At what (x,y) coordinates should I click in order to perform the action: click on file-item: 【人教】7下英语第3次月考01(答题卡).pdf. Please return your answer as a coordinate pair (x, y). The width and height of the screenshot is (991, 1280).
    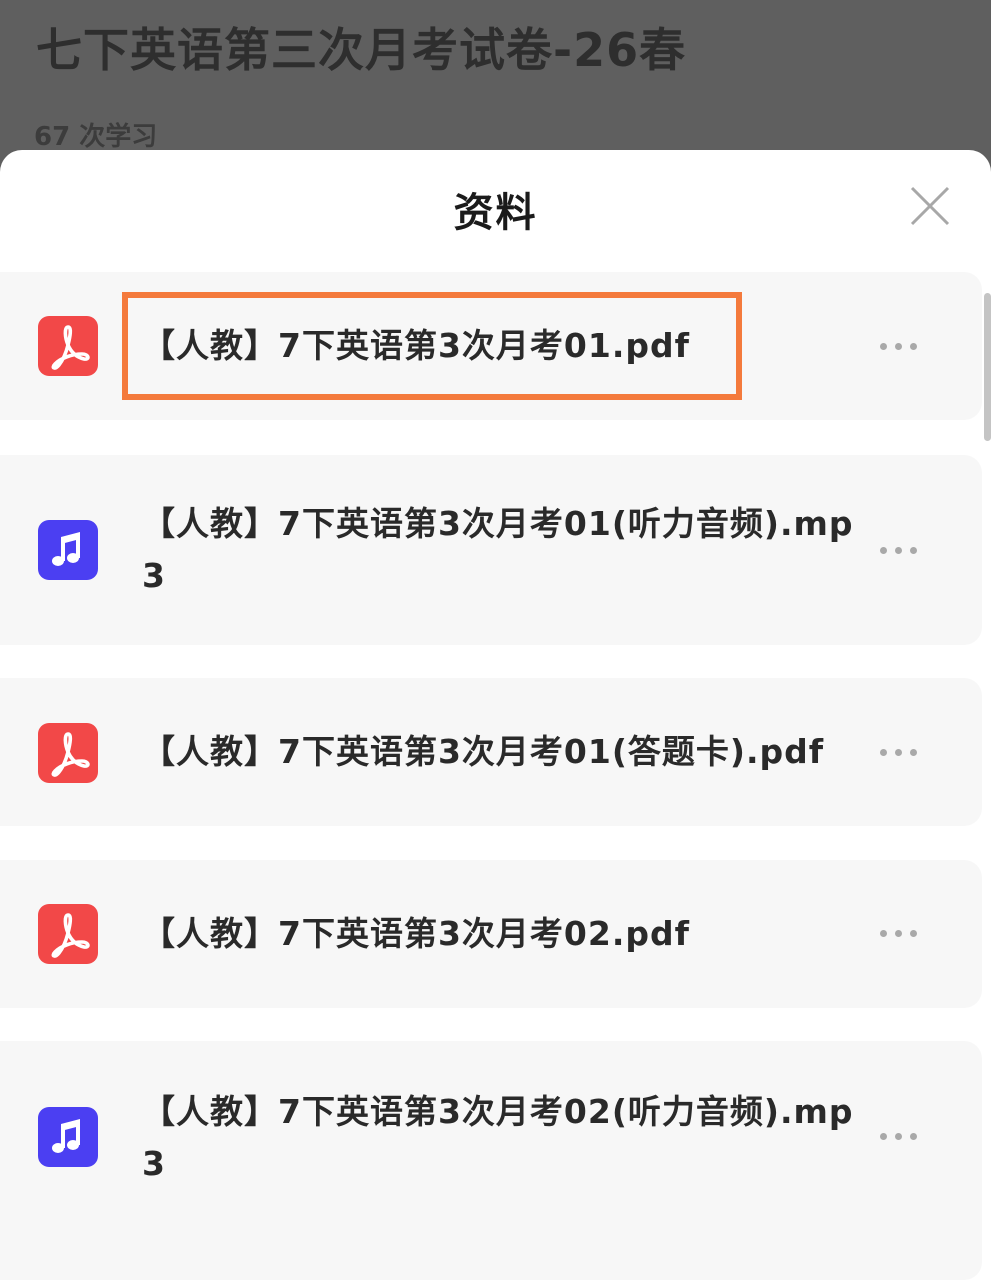
    Looking at the image, I should click on (491, 752).